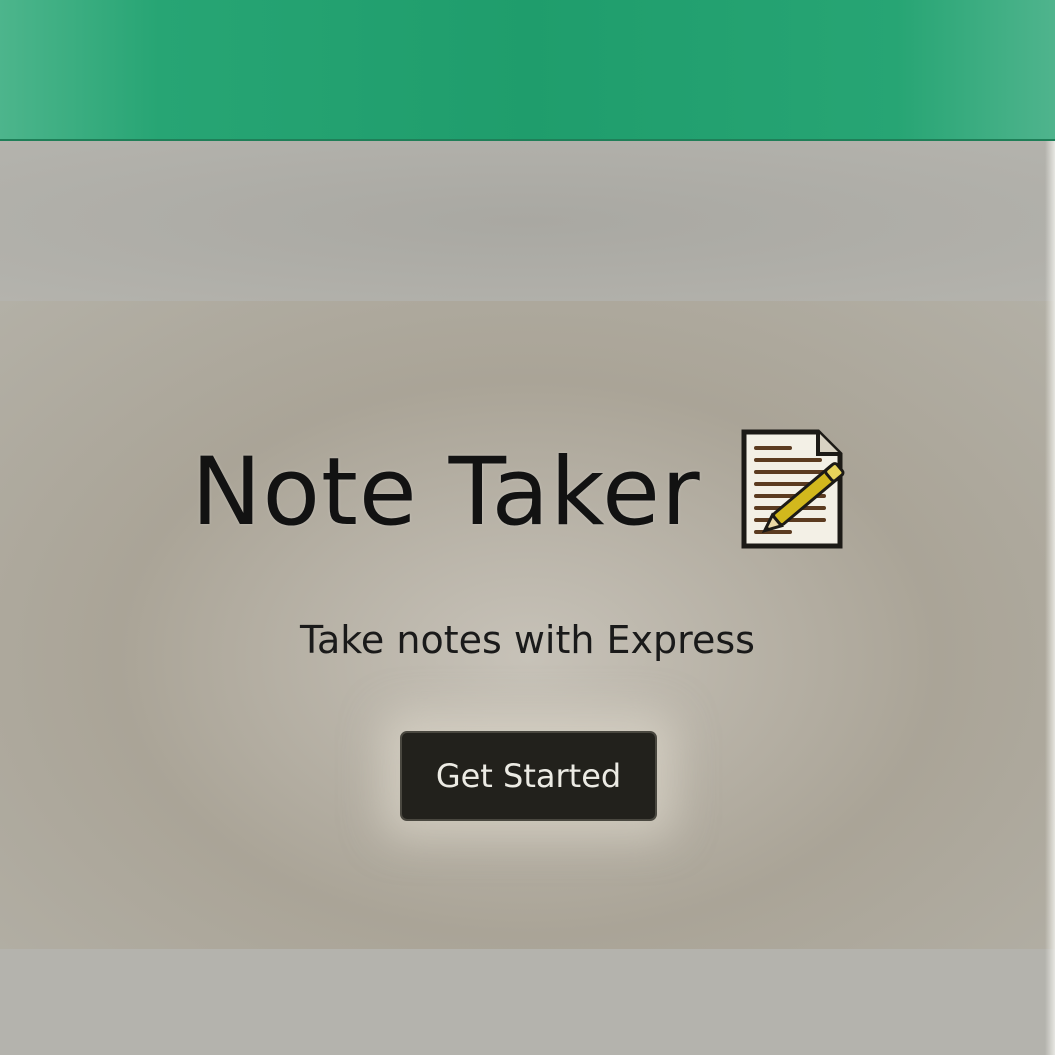  I want to click on hero-heading: Note Taker, so click(527, 492).